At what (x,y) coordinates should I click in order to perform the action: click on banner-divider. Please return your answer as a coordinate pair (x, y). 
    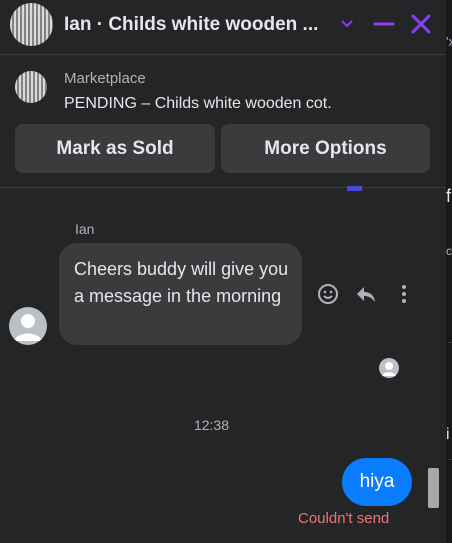
    Looking at the image, I should click on (223, 187).